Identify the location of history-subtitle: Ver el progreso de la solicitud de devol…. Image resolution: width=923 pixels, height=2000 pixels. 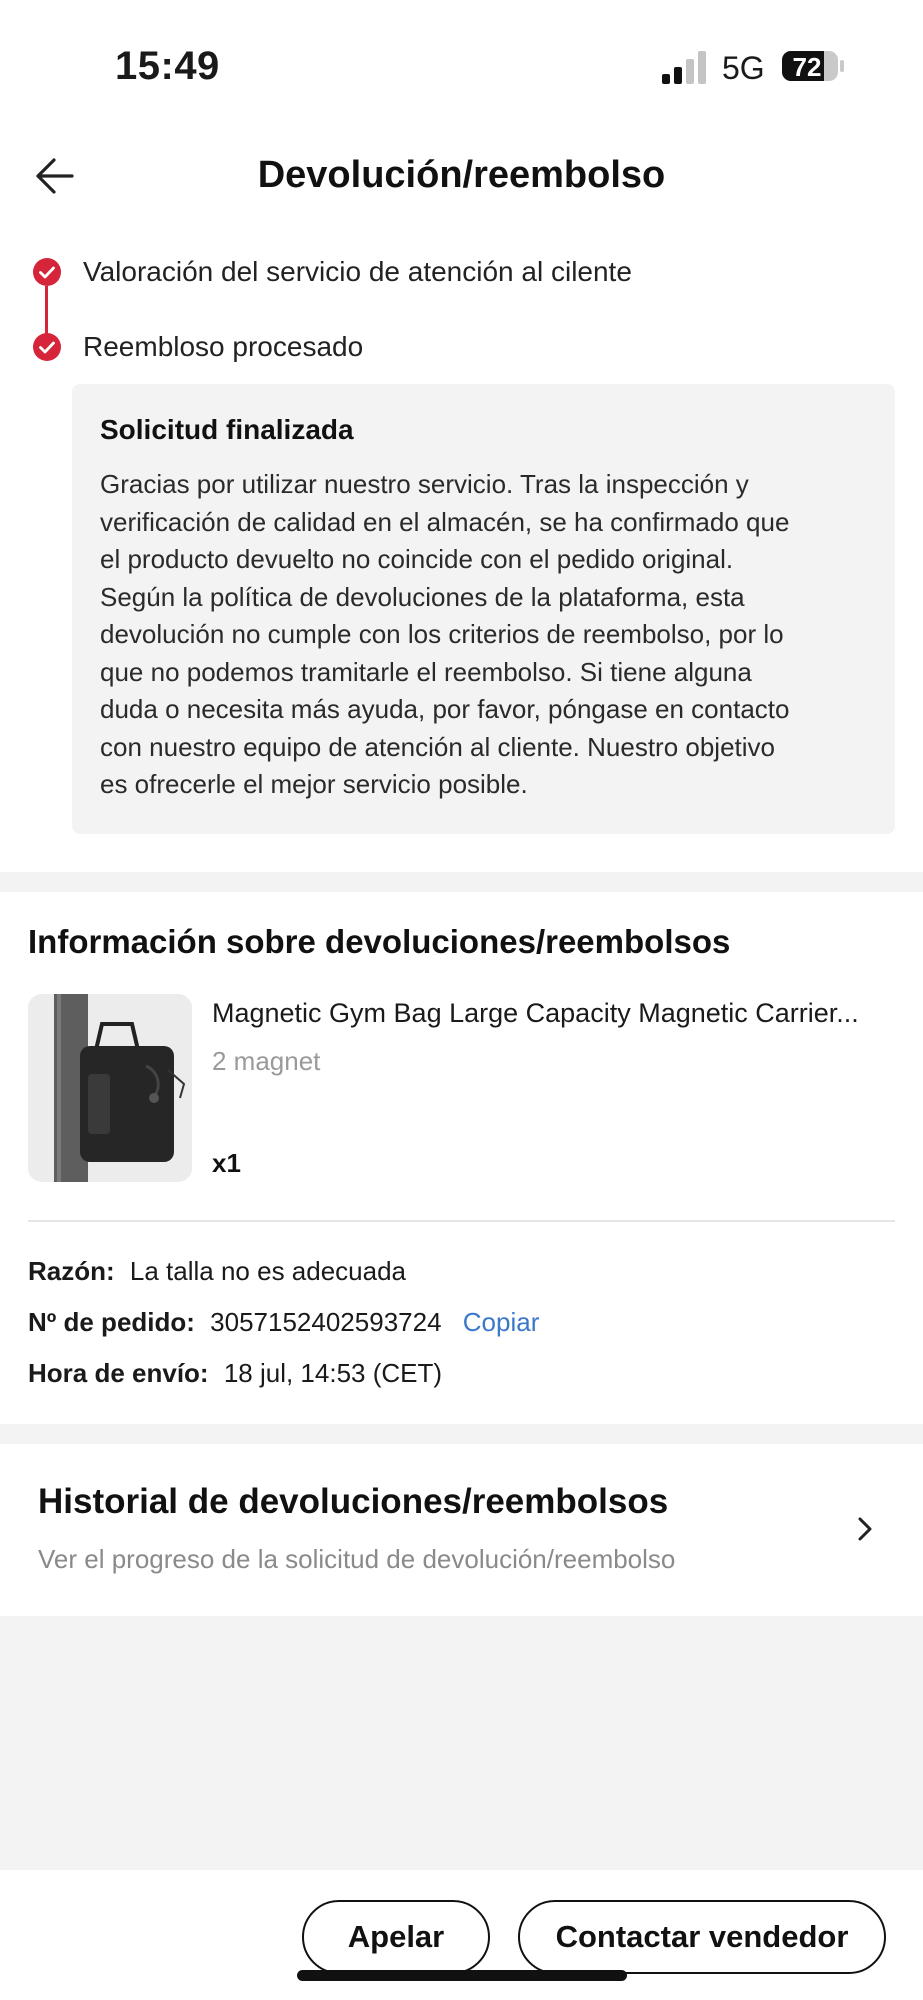
(357, 1559).